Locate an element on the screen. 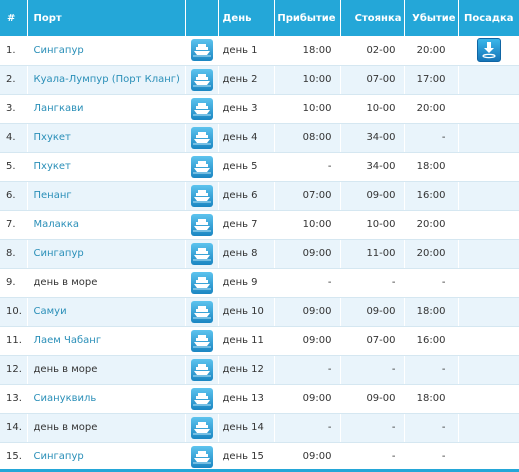 Image resolution: width=519 pixels, height=472 pixels. row-day: день 1 is located at coordinates (245, 51).